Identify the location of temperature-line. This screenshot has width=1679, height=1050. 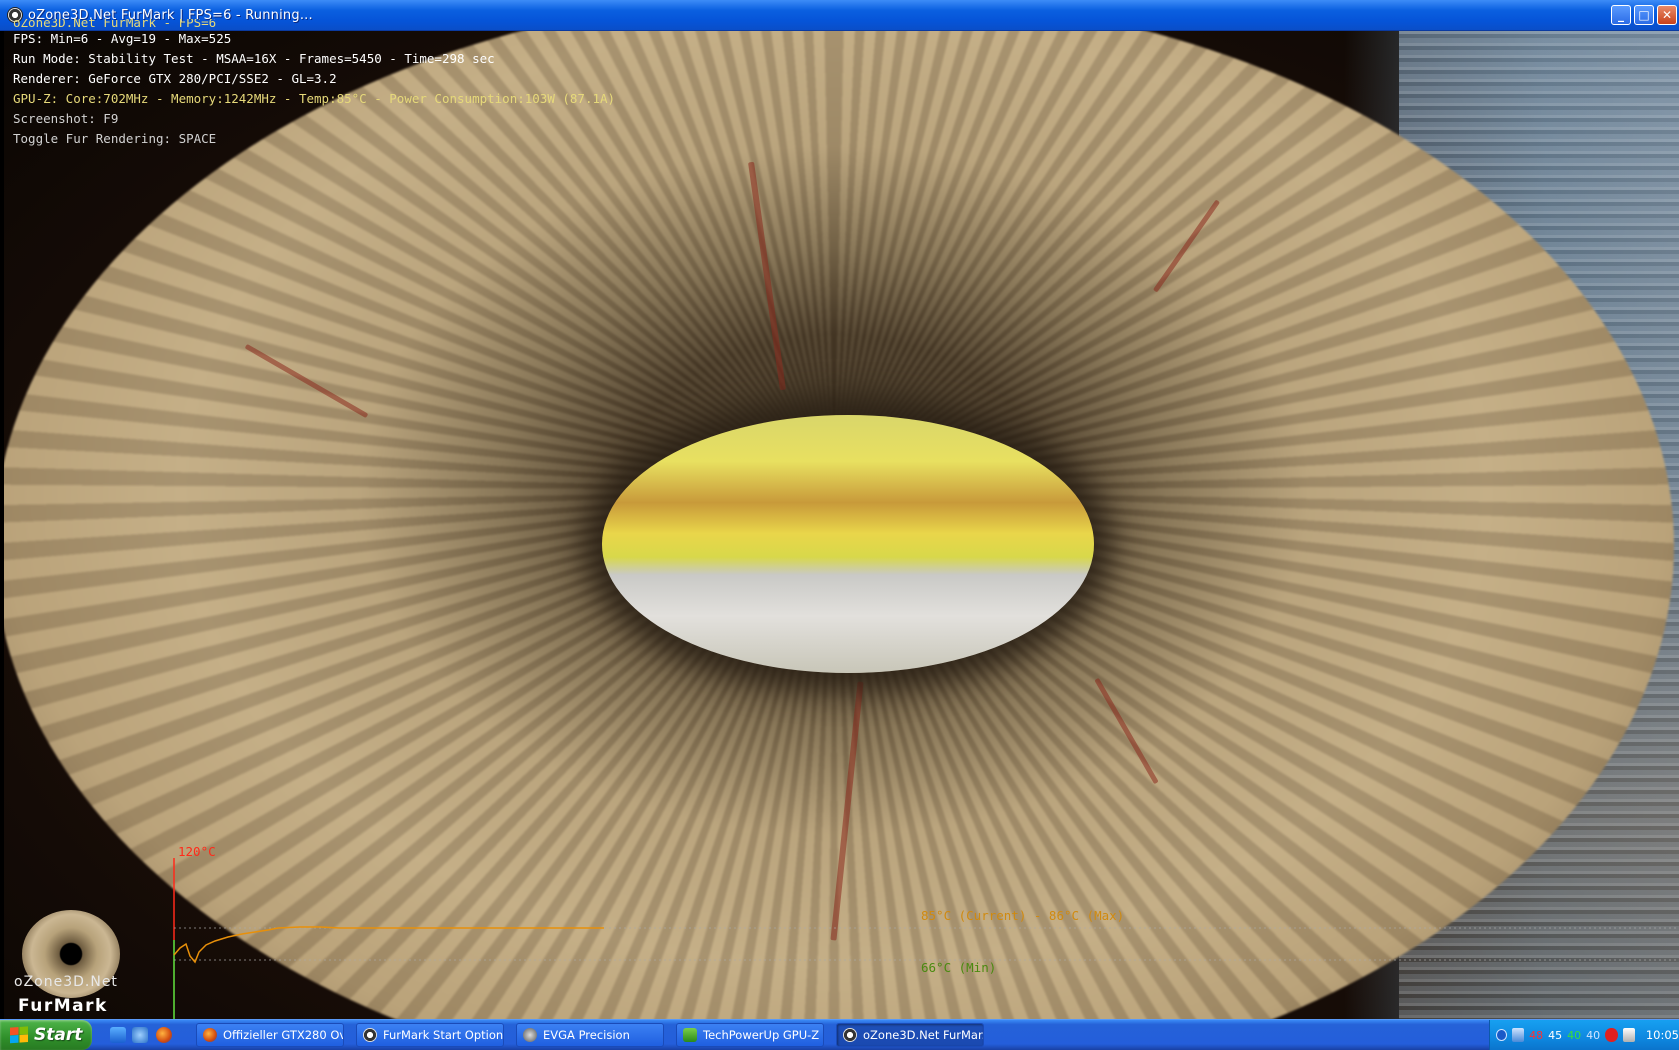
(388, 945).